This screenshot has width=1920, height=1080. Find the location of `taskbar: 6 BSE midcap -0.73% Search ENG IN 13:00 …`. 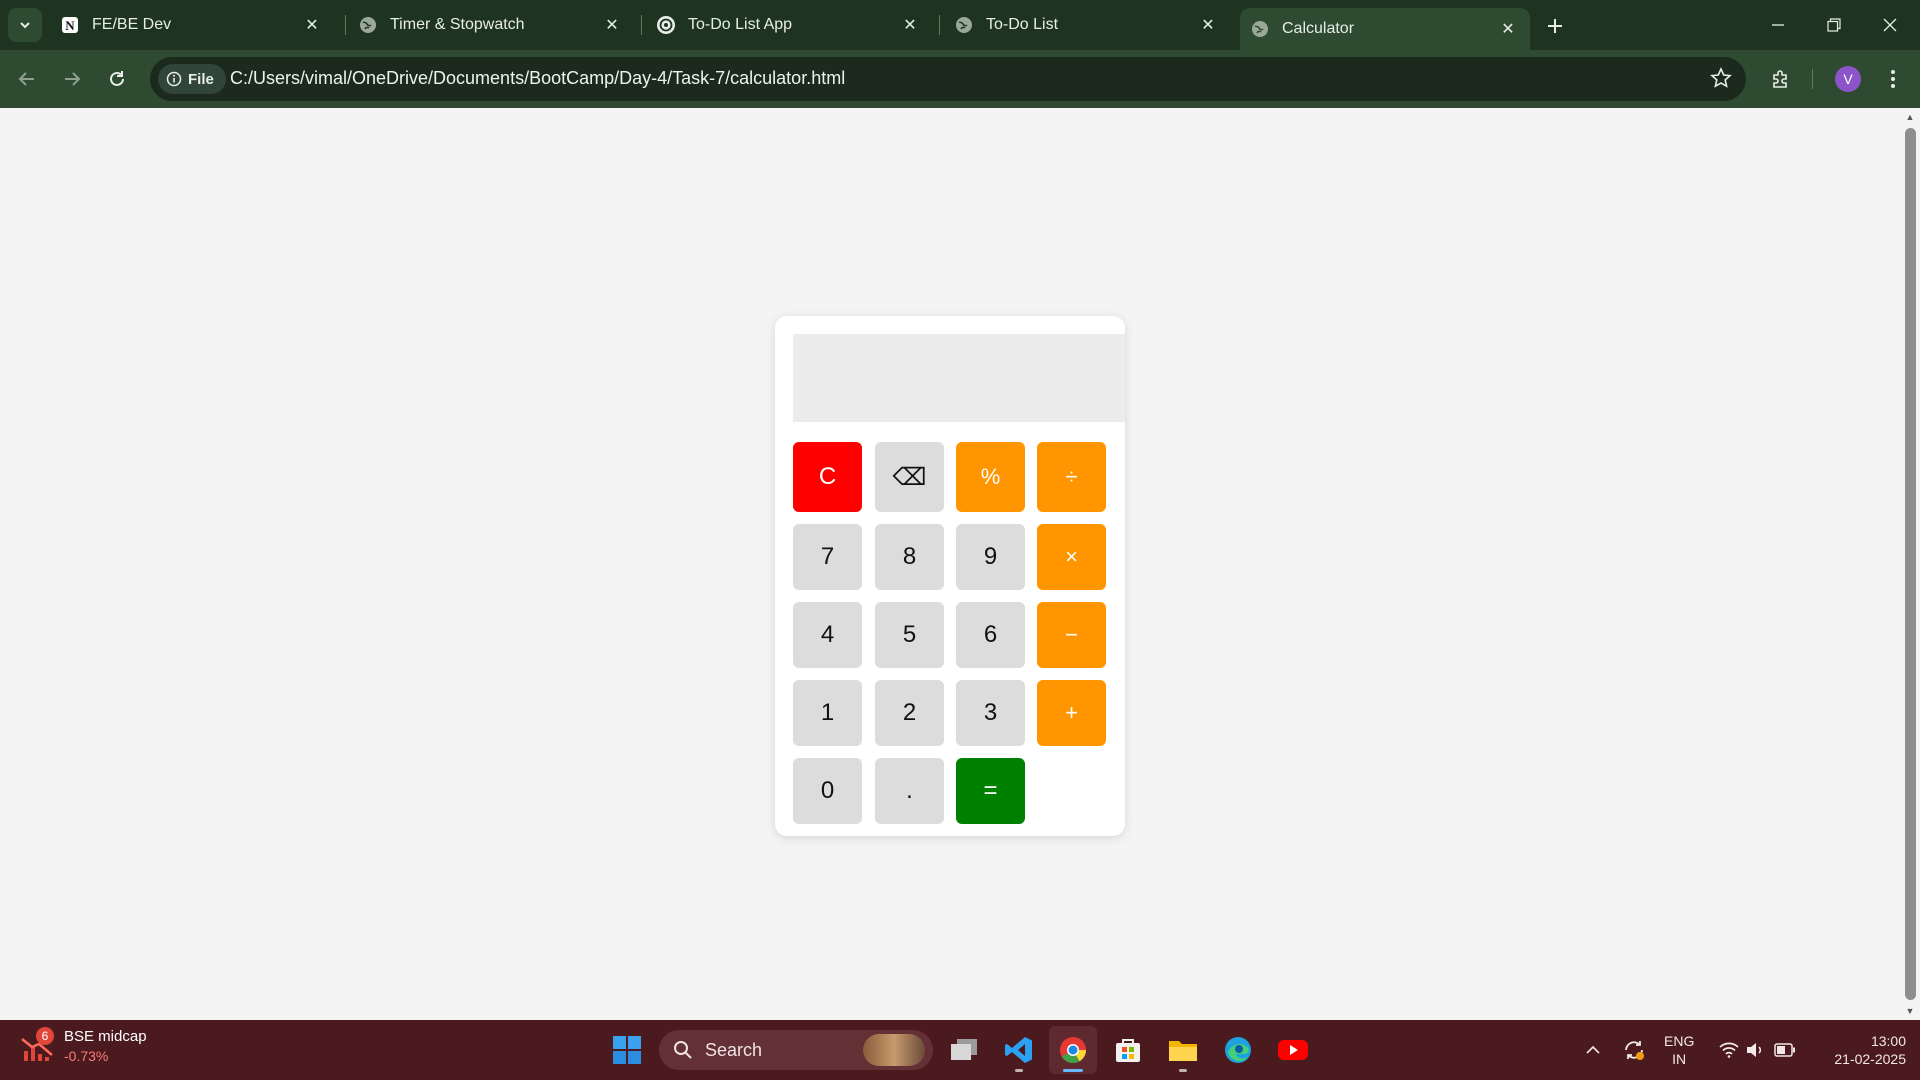

taskbar: 6 BSE midcap -0.73% Search ENG IN 13:00 … is located at coordinates (960, 1050).